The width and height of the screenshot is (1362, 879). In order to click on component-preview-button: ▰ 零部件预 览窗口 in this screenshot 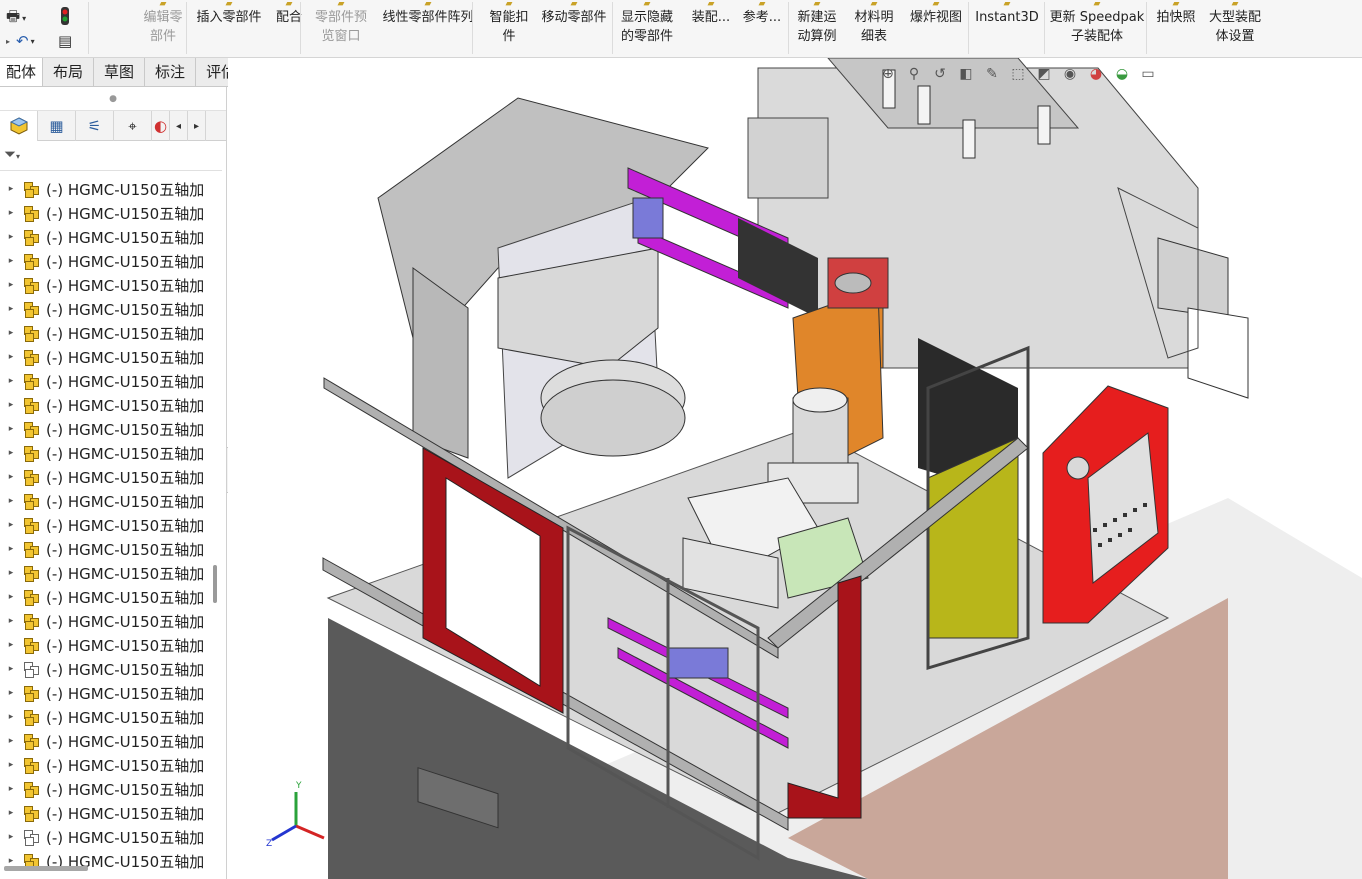, I will do `click(341, 28)`.